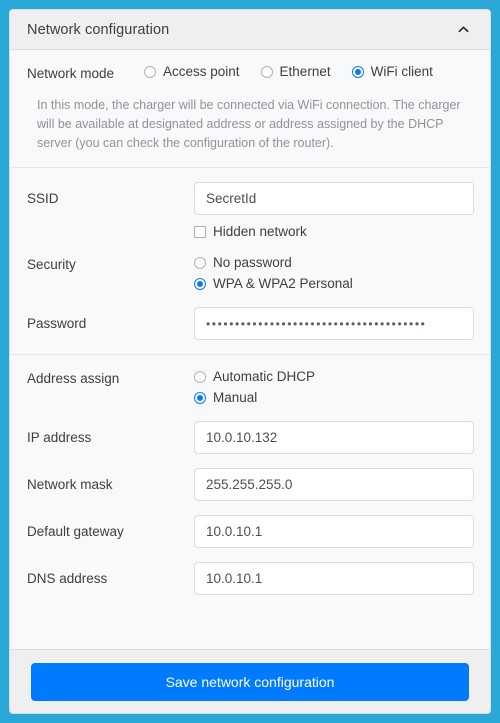 Image resolution: width=500 pixels, height=723 pixels. Describe the element at coordinates (59, 437) in the screenshot. I see `ip-address-label: IP address` at that location.